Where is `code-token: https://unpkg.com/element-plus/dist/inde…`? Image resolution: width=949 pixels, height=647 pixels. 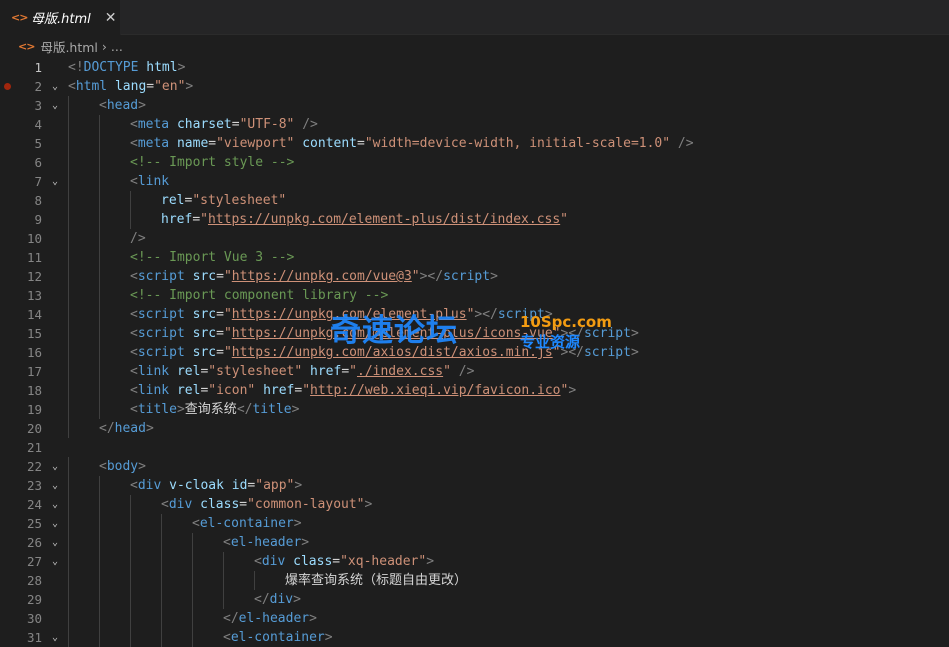 code-token: https://unpkg.com/element-plus/dist/inde… is located at coordinates (384, 219).